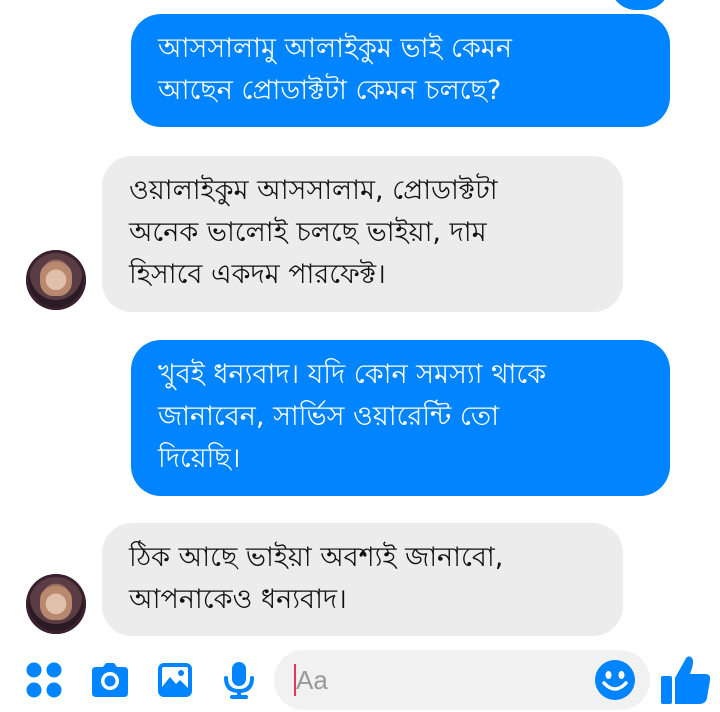  What do you see at coordinates (431, 680) in the screenshot?
I see `message-input` at bounding box center [431, 680].